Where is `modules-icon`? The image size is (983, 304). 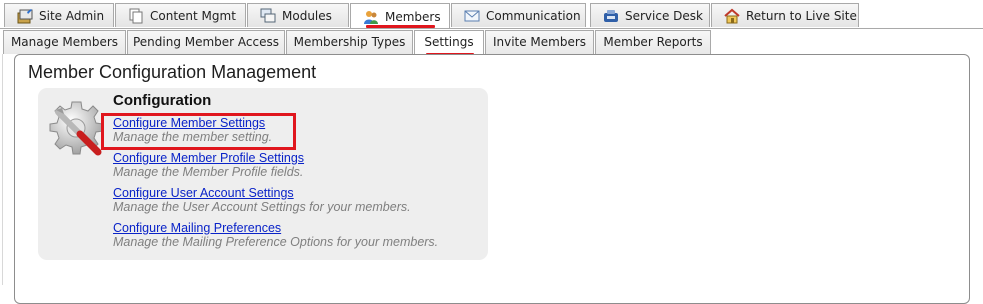 modules-icon is located at coordinates (268, 15).